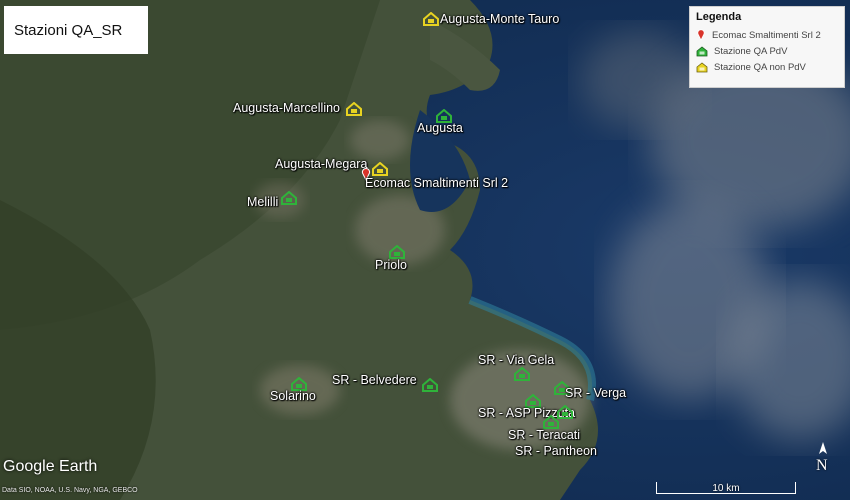  I want to click on legend-item-pdv: Stazione QA PdV, so click(767, 51).